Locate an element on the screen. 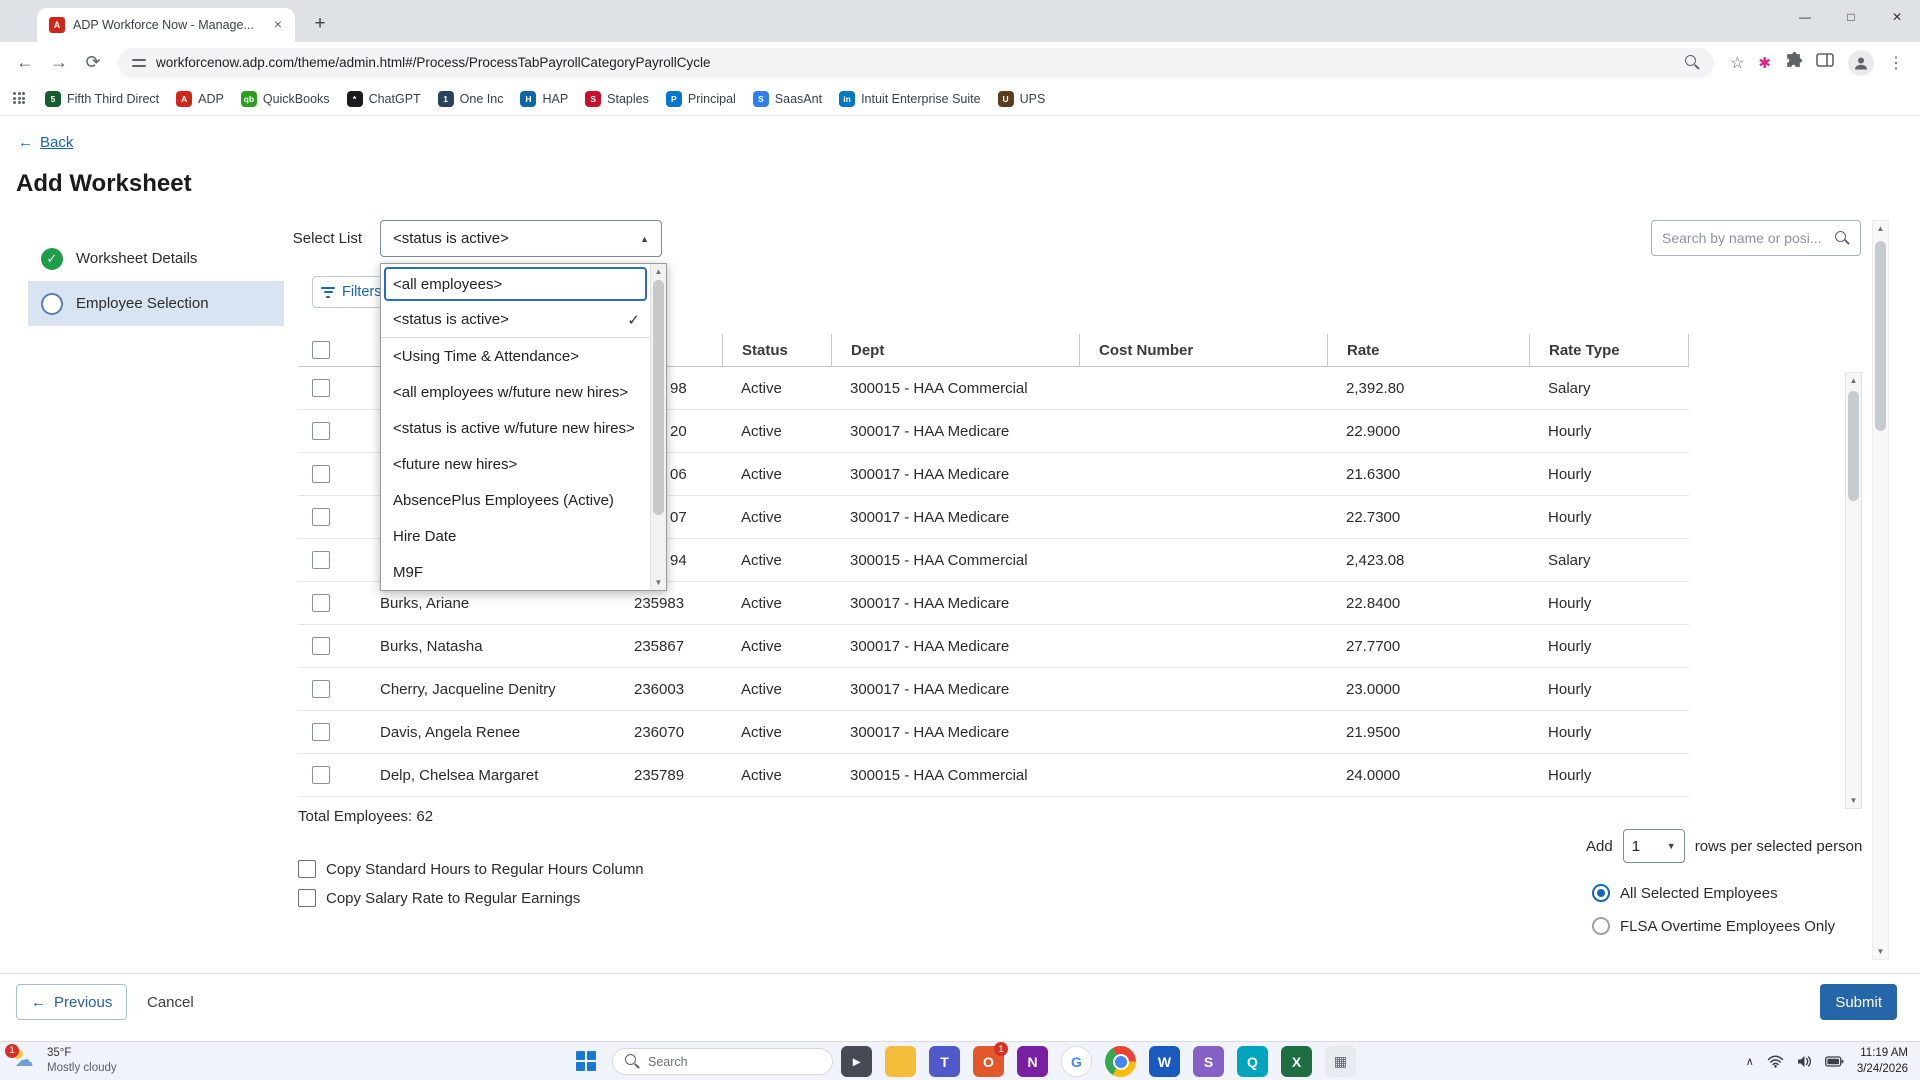 The height and width of the screenshot is (1080, 1920). extensions-icon is located at coordinates (1793, 62).